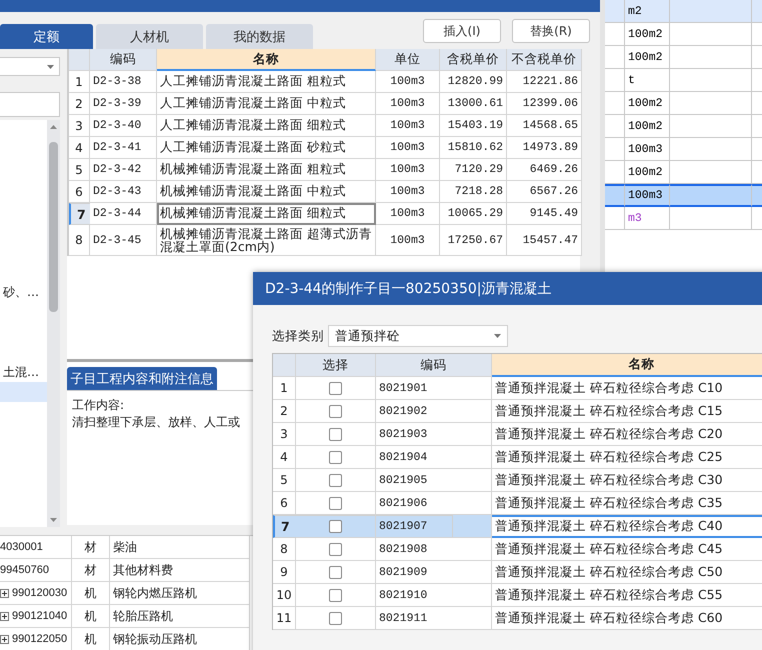 This screenshot has height=650, width=762. What do you see at coordinates (79, 104) in the screenshot?
I see `row-number: 2` at bounding box center [79, 104].